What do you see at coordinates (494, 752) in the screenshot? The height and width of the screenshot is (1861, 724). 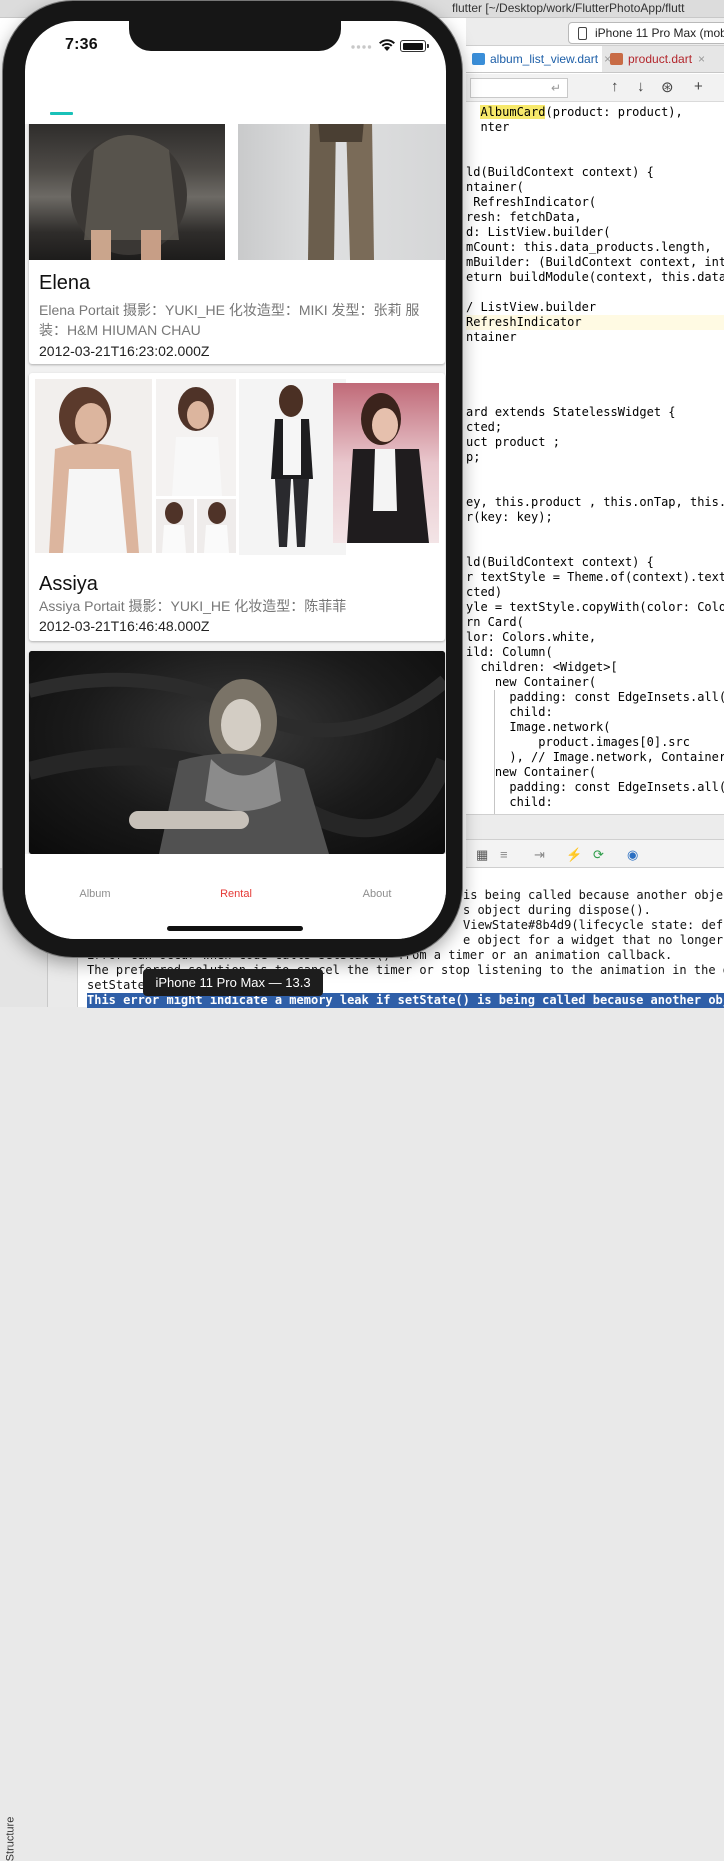 I see `indent-guide` at bounding box center [494, 752].